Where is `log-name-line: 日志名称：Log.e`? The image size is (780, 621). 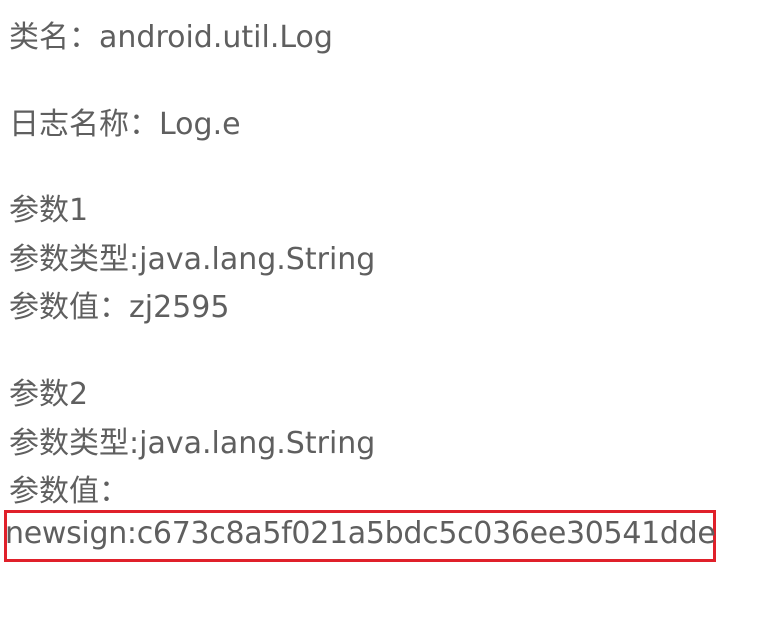 log-name-line: 日志名称：Log.e is located at coordinates (125, 124).